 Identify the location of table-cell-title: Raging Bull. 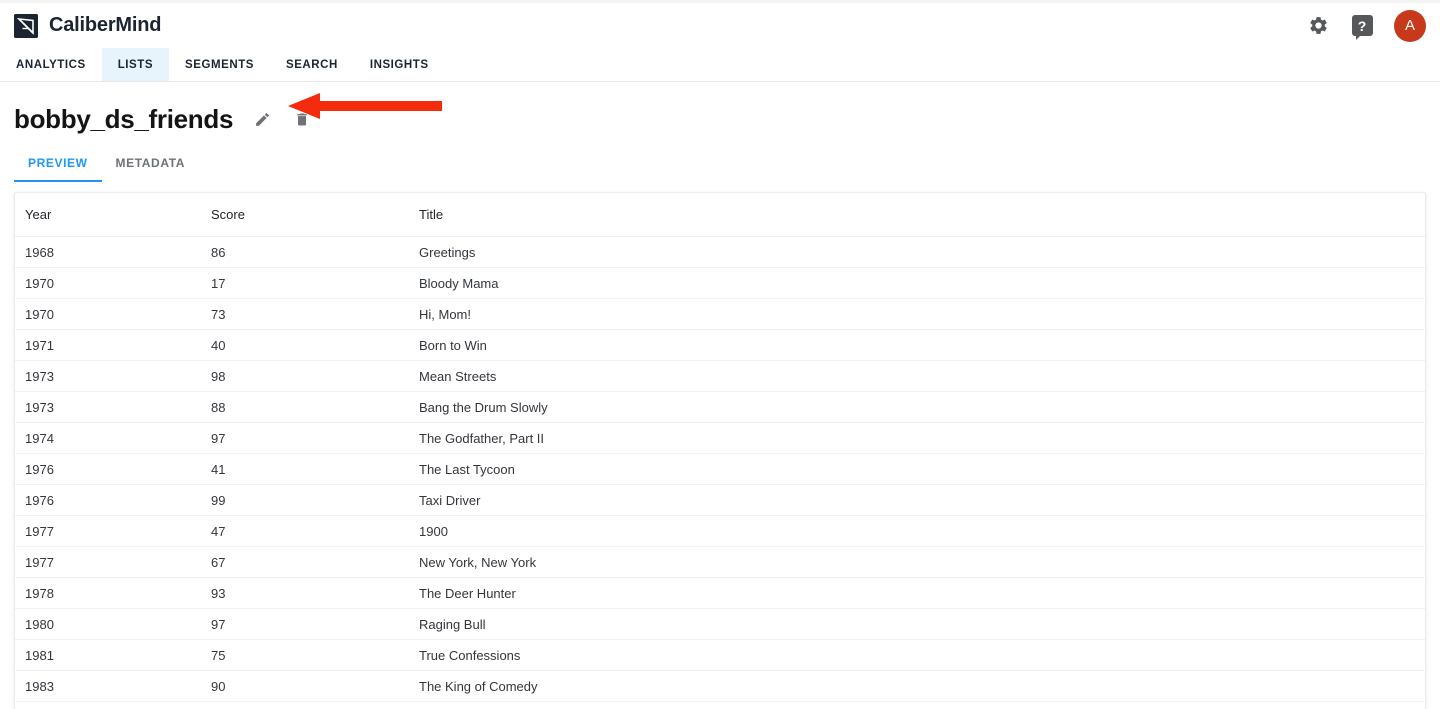
(922, 624).